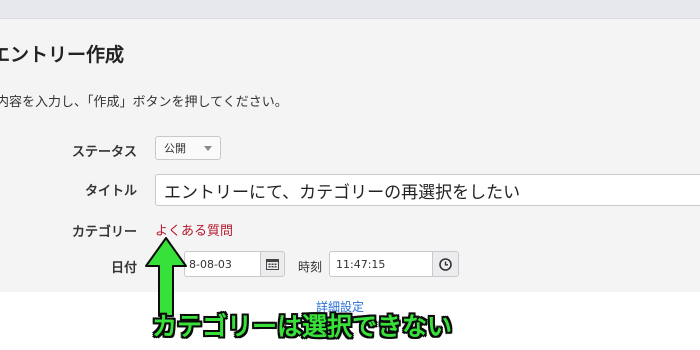  What do you see at coordinates (302, 326) in the screenshot?
I see `annotation-caption: カテゴリーは選択できない` at bounding box center [302, 326].